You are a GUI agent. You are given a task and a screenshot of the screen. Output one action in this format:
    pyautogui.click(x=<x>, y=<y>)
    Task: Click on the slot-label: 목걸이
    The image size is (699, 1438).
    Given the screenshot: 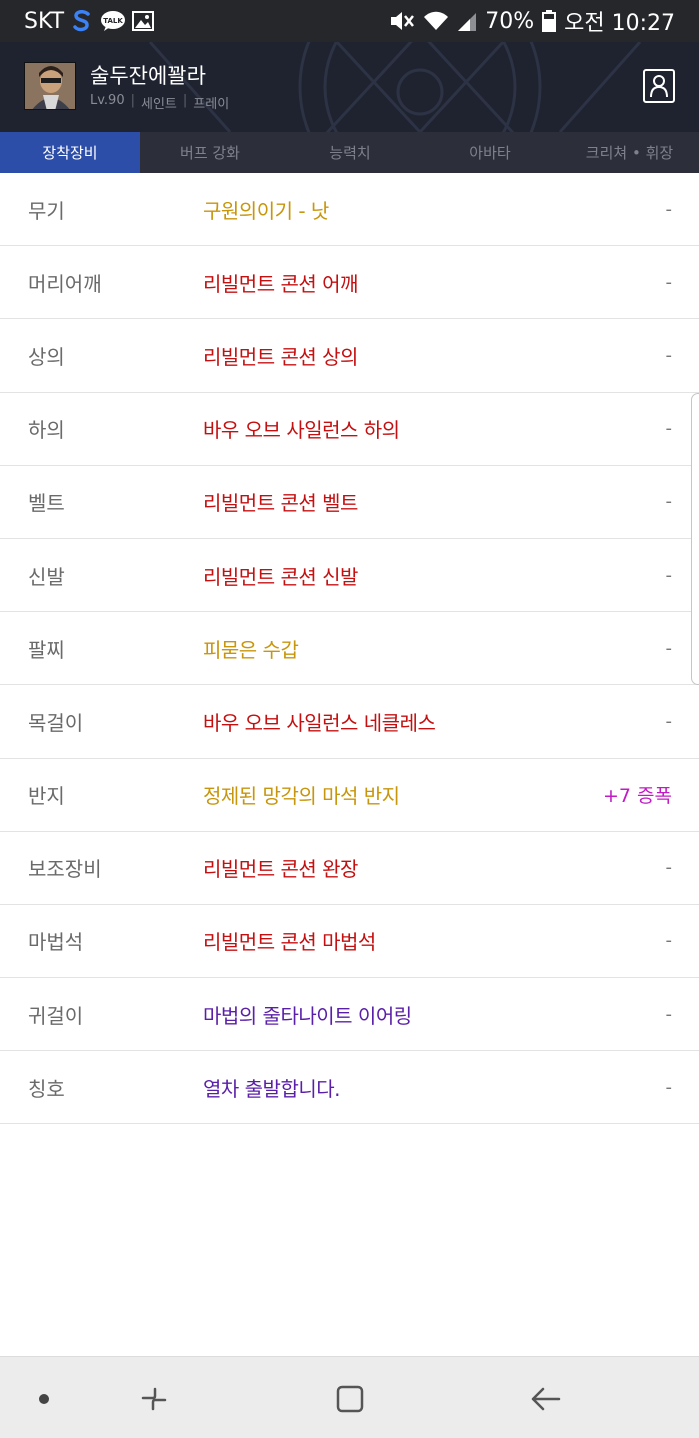 What is the action you would take?
    pyautogui.click(x=56, y=722)
    